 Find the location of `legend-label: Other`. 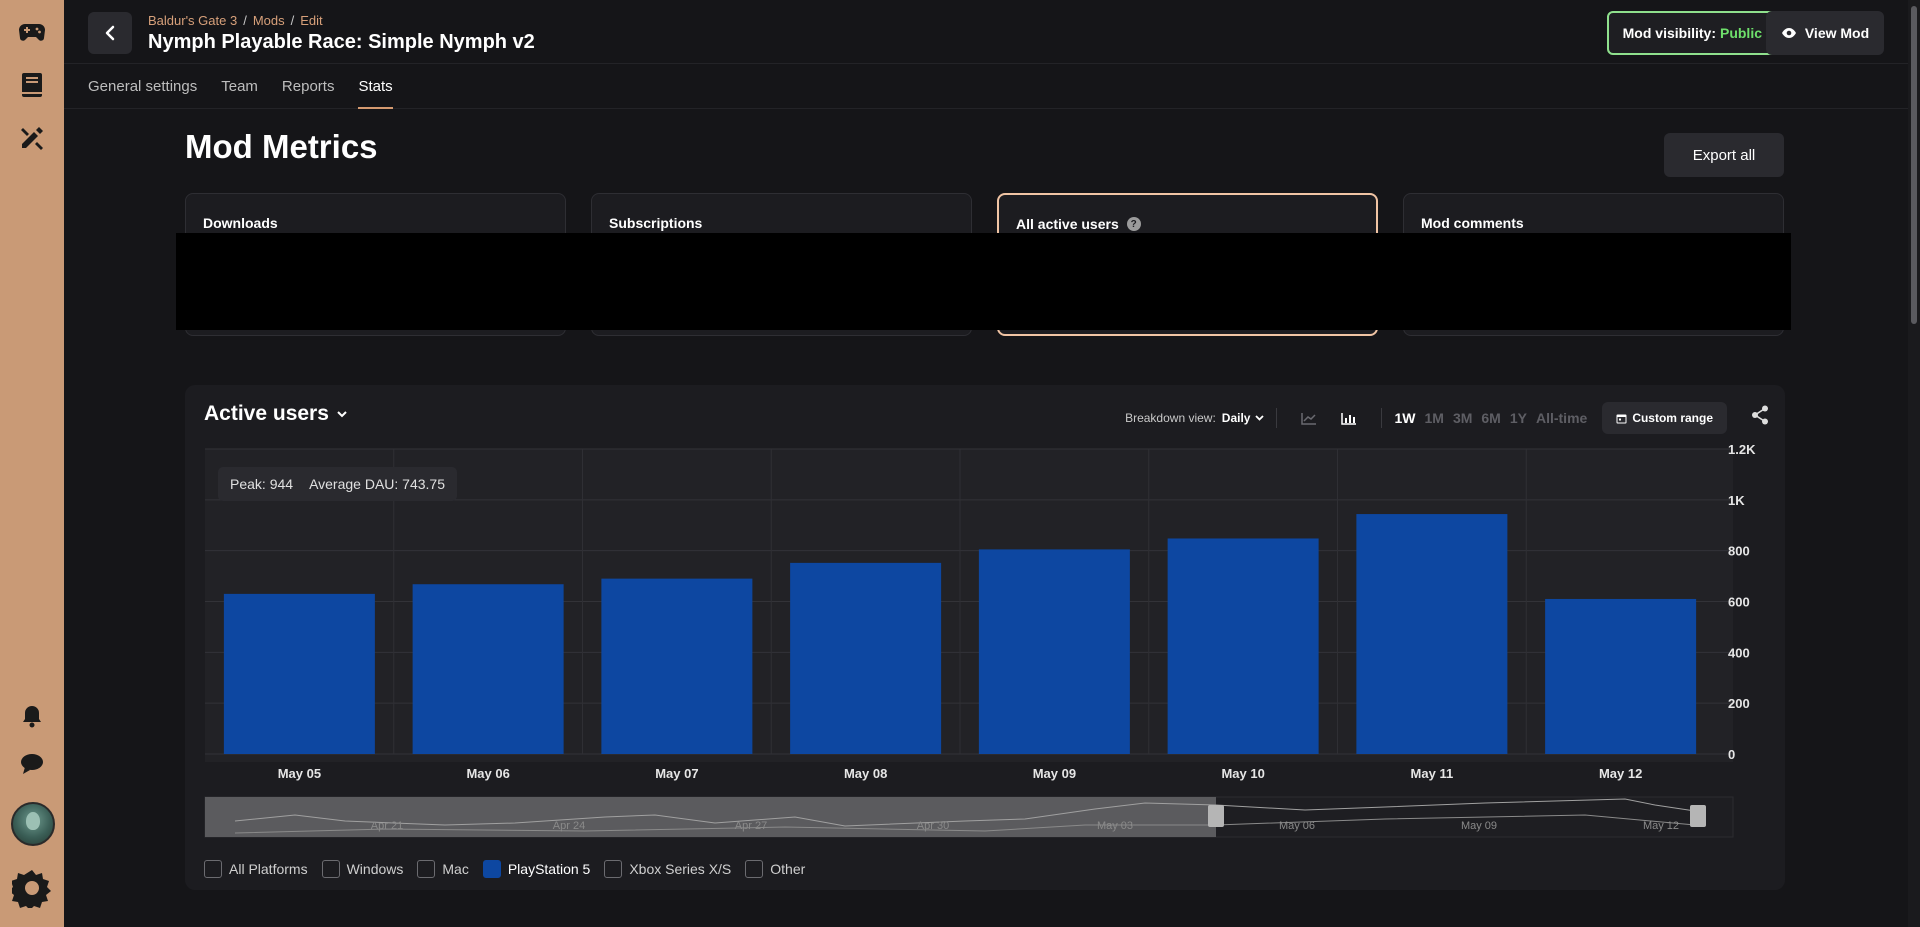

legend-label: Other is located at coordinates (788, 869).